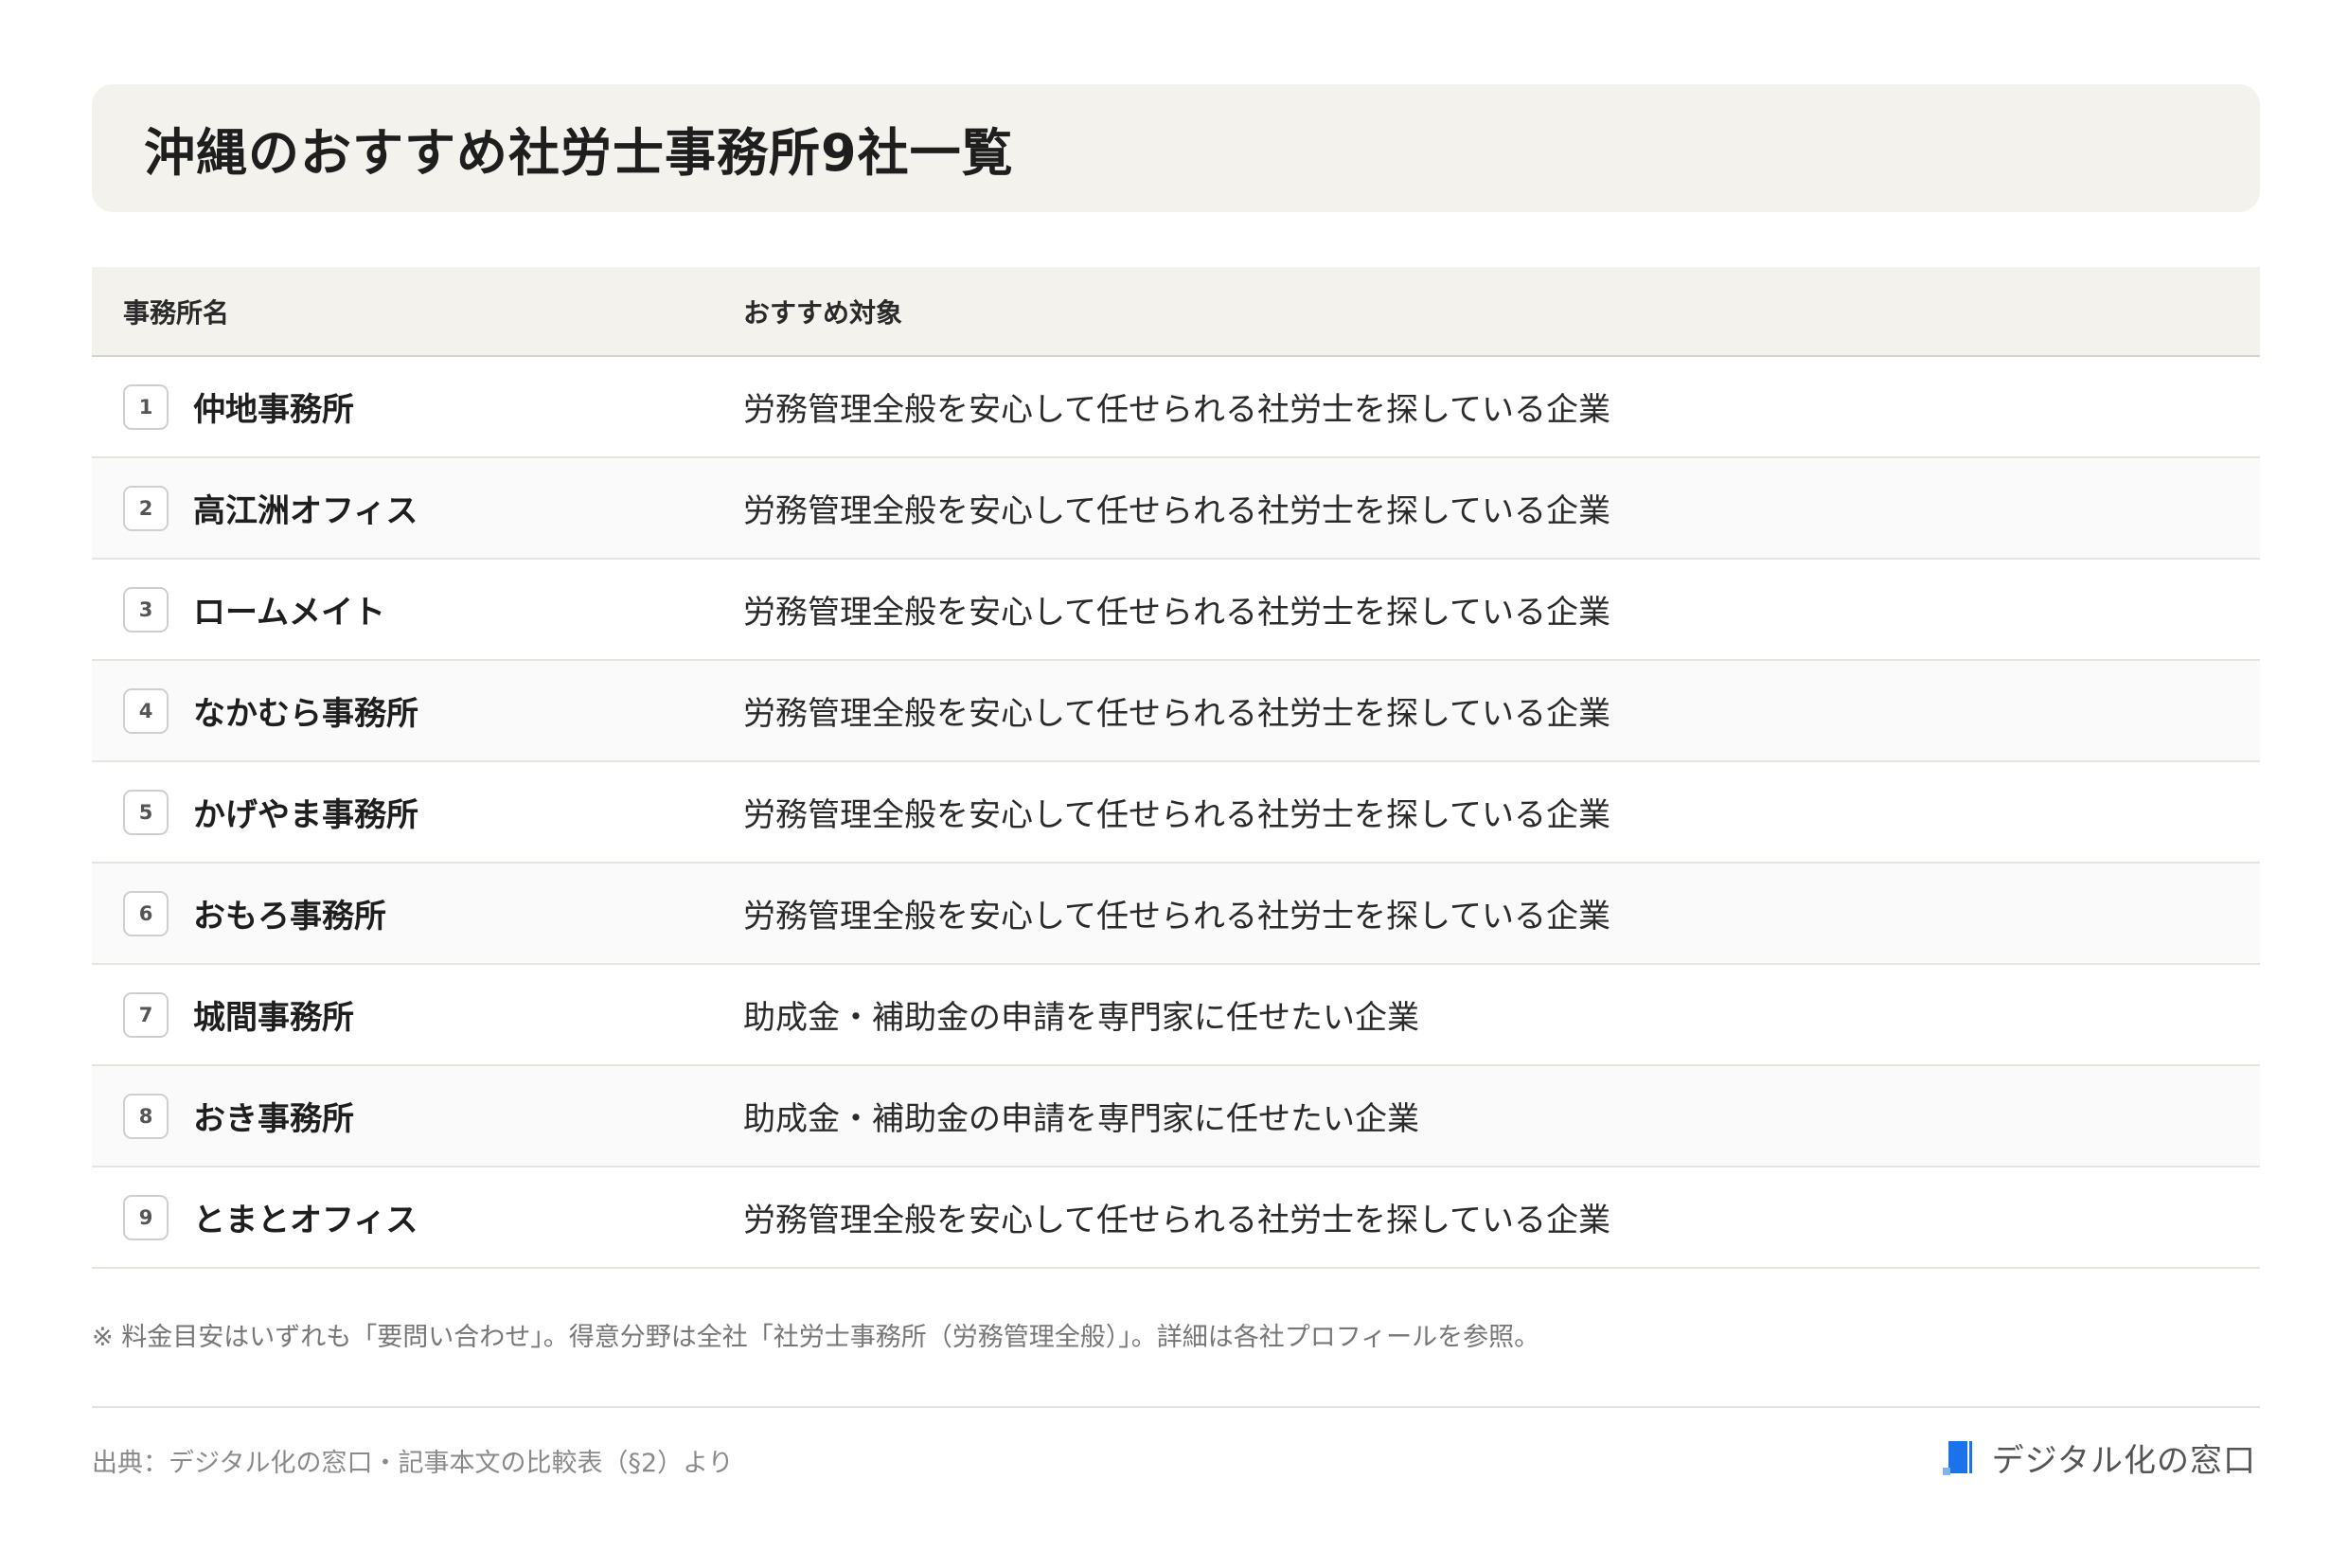 This screenshot has height=1568, width=2348. I want to click on office-cell: 4 なかむら事務所, so click(417, 710).